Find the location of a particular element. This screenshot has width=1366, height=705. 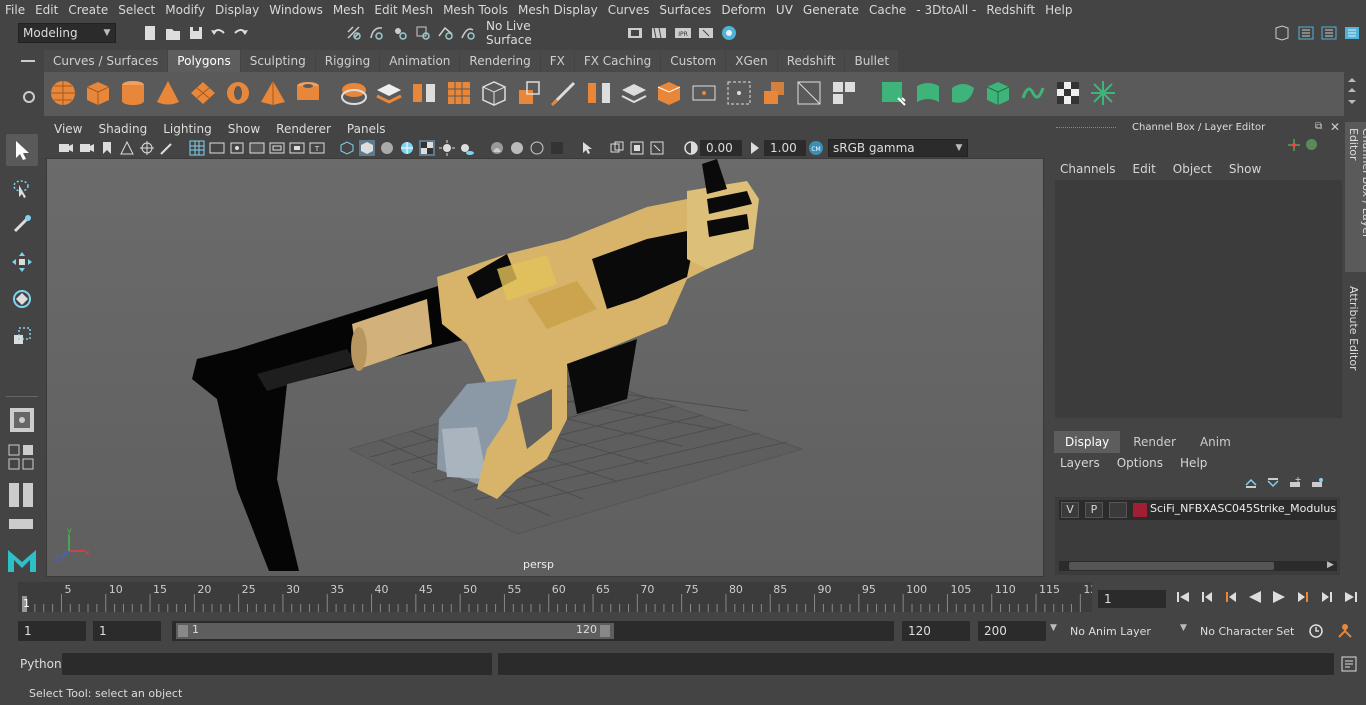

layout-two-pane-icon is located at coordinates (22, 496).